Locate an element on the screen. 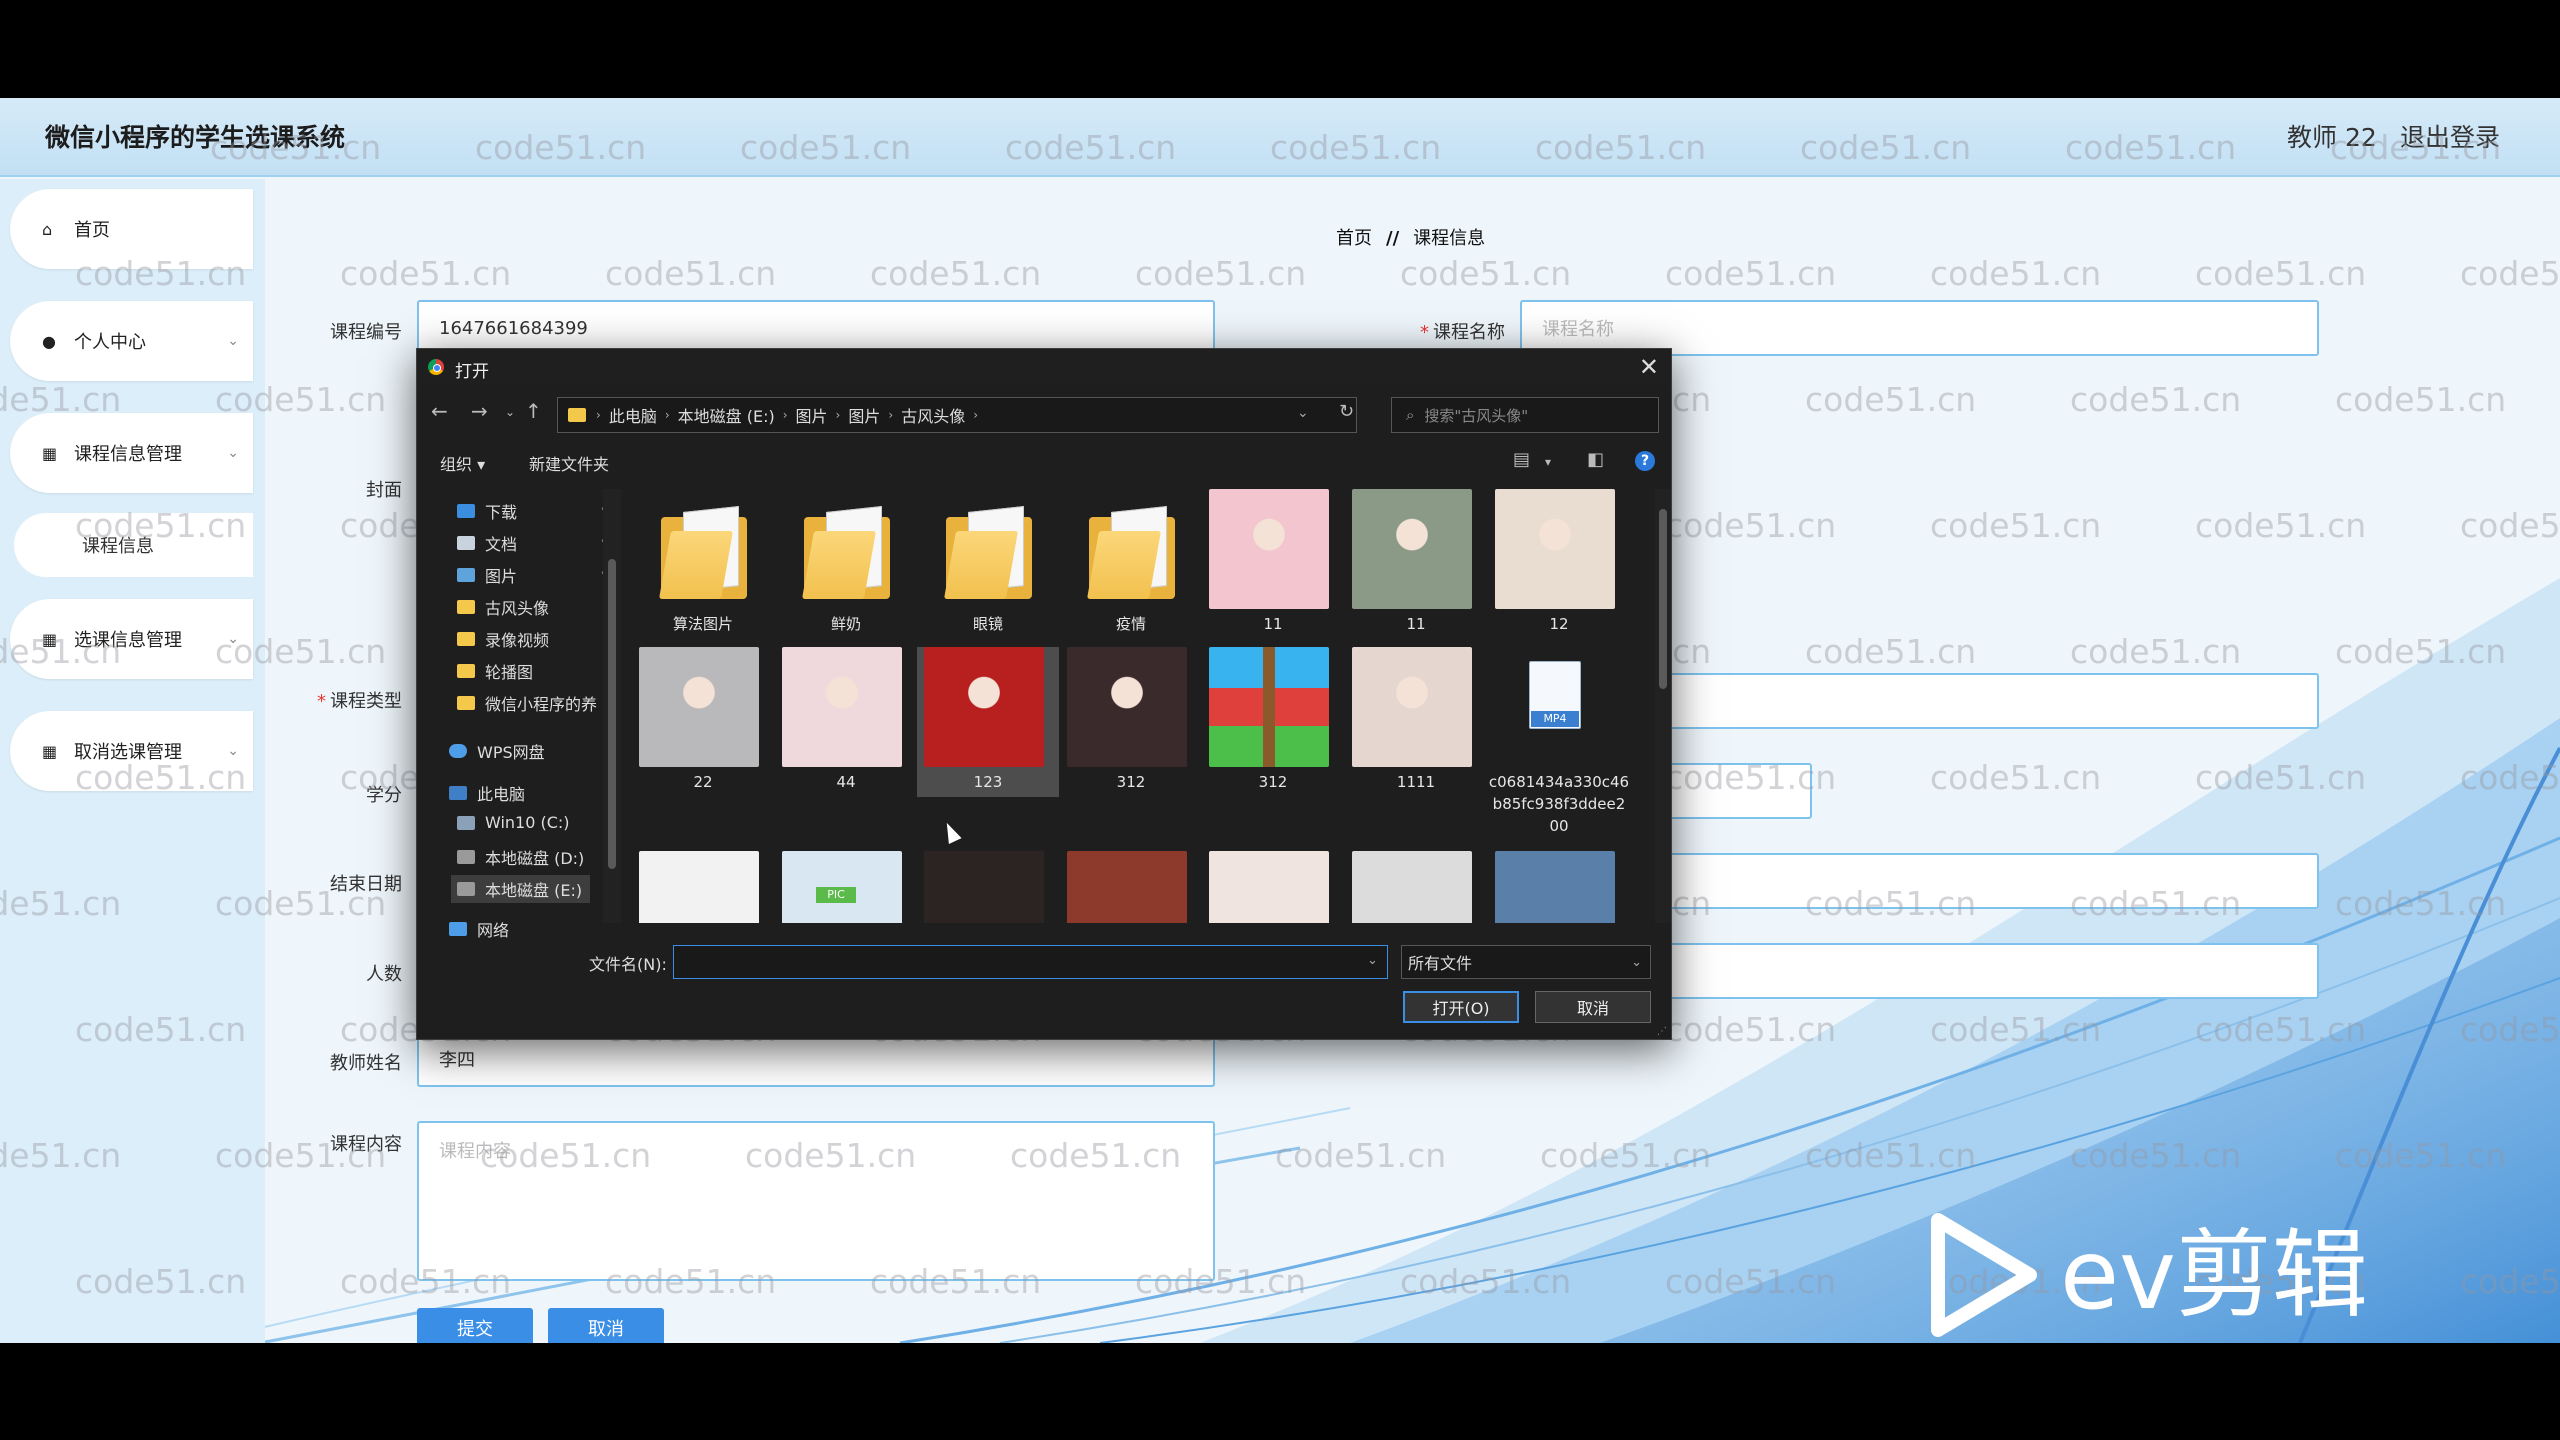 This screenshot has height=1440, width=2560. chevron-down-icon: ▾ is located at coordinates (1548, 462).